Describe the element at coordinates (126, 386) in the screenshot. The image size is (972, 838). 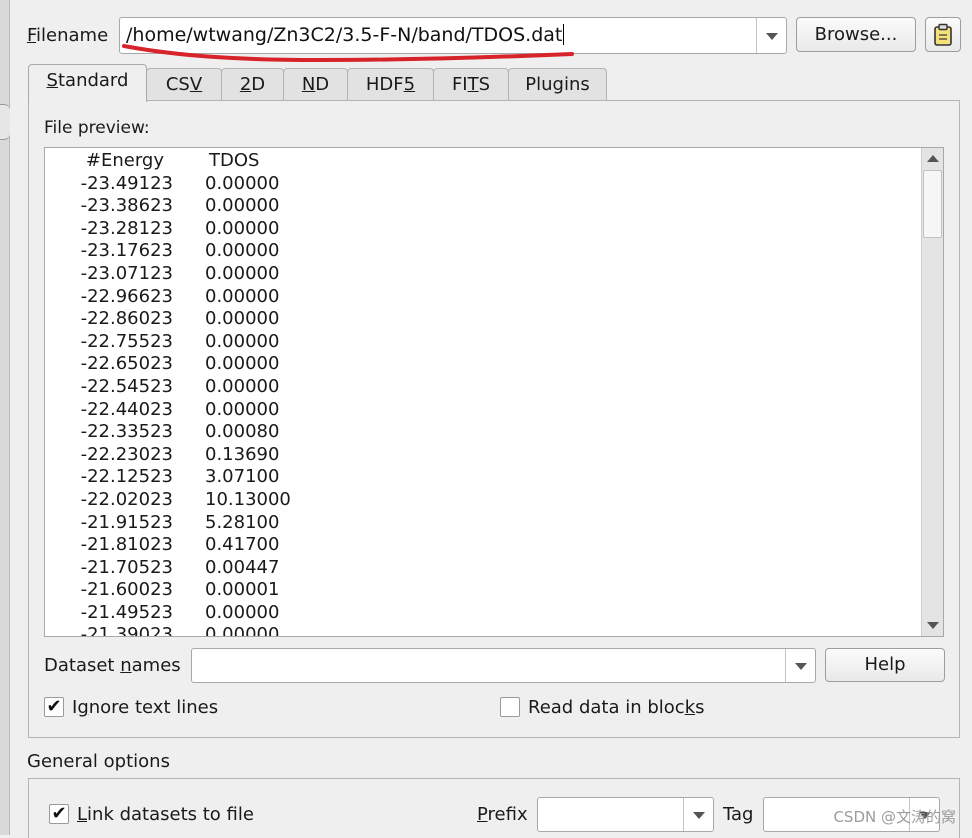
I see `preview-energy-cell: -22.54523` at that location.